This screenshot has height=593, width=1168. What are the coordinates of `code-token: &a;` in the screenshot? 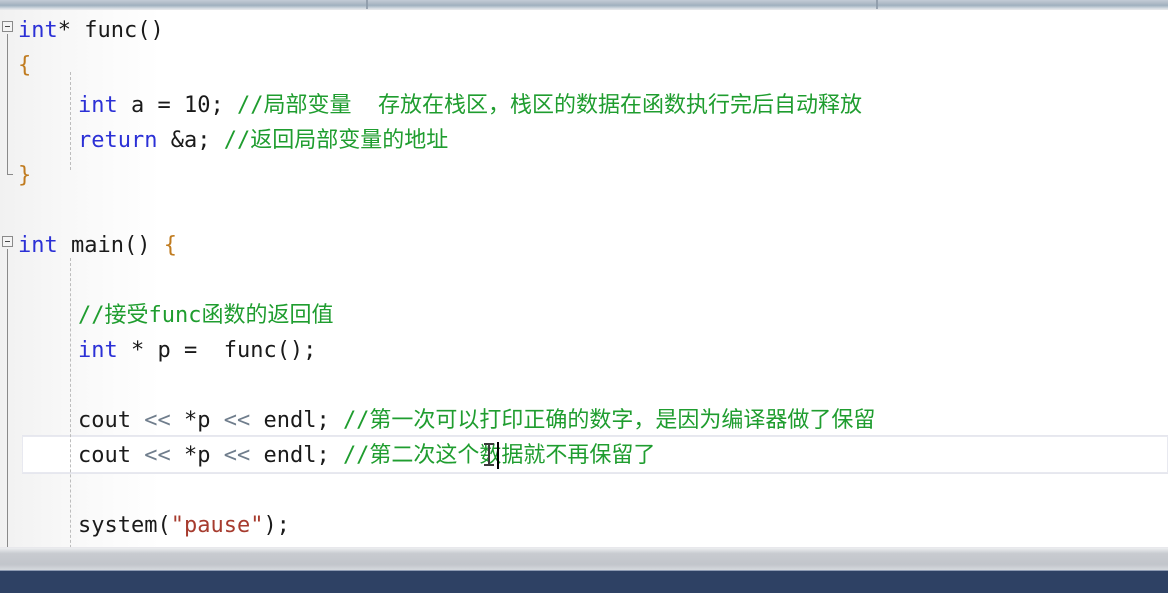 It's located at (190, 140).